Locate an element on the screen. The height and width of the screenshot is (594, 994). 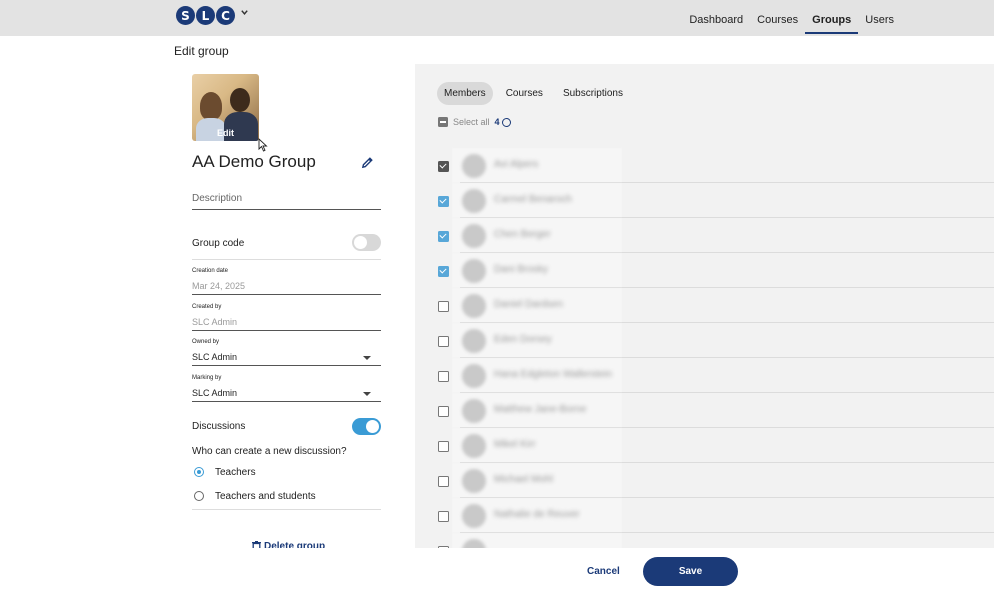
owned-by-value: SLC Admin is located at coordinates (215, 357).